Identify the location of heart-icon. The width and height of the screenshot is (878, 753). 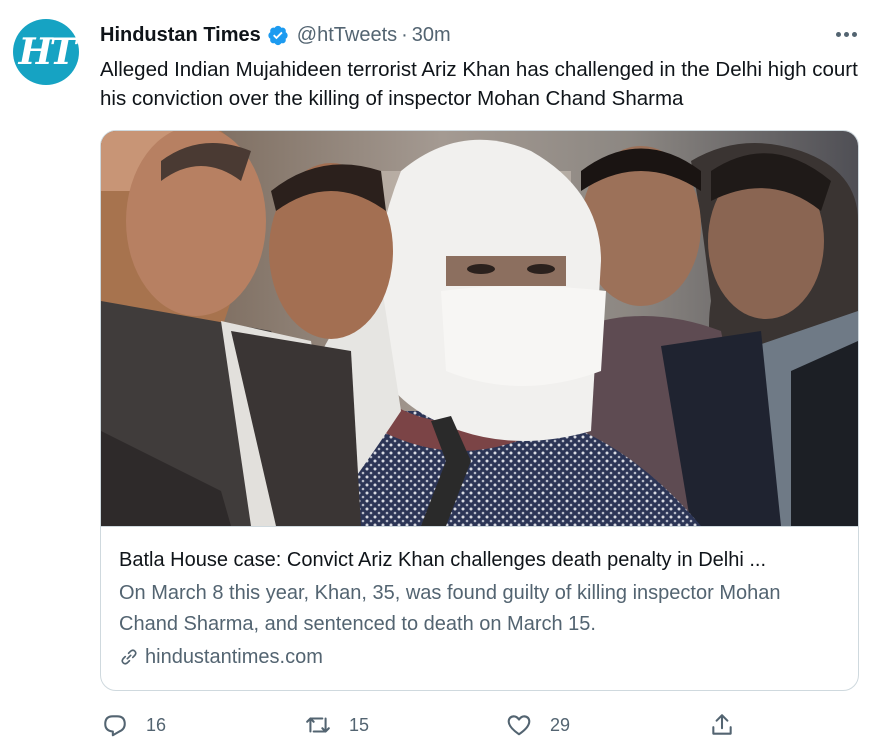
(519, 725).